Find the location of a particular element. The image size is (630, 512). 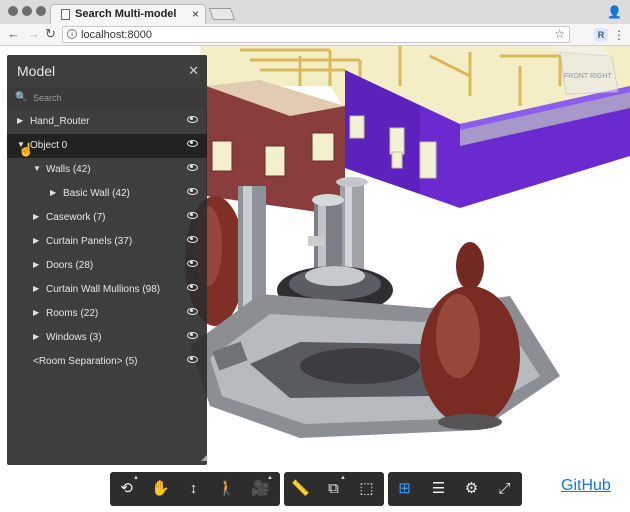

github-link: GitHub is located at coordinates (586, 486).